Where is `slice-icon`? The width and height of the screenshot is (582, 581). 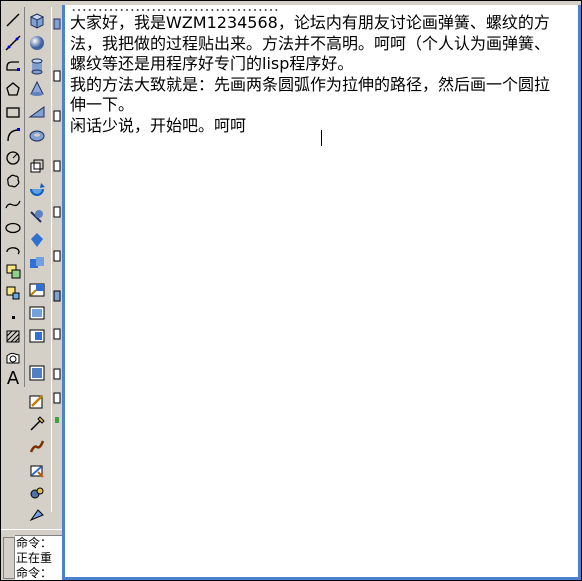
slice-icon is located at coordinates (37, 217).